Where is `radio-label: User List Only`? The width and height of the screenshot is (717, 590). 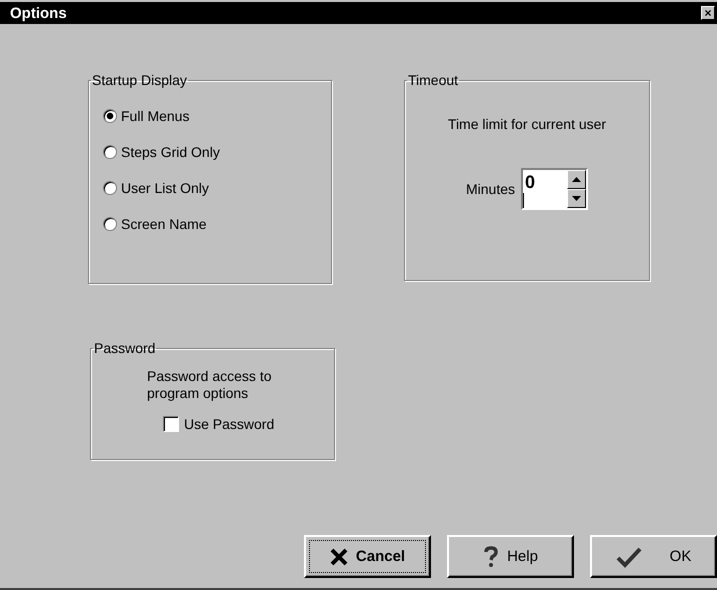 radio-label: User List Only is located at coordinates (165, 188).